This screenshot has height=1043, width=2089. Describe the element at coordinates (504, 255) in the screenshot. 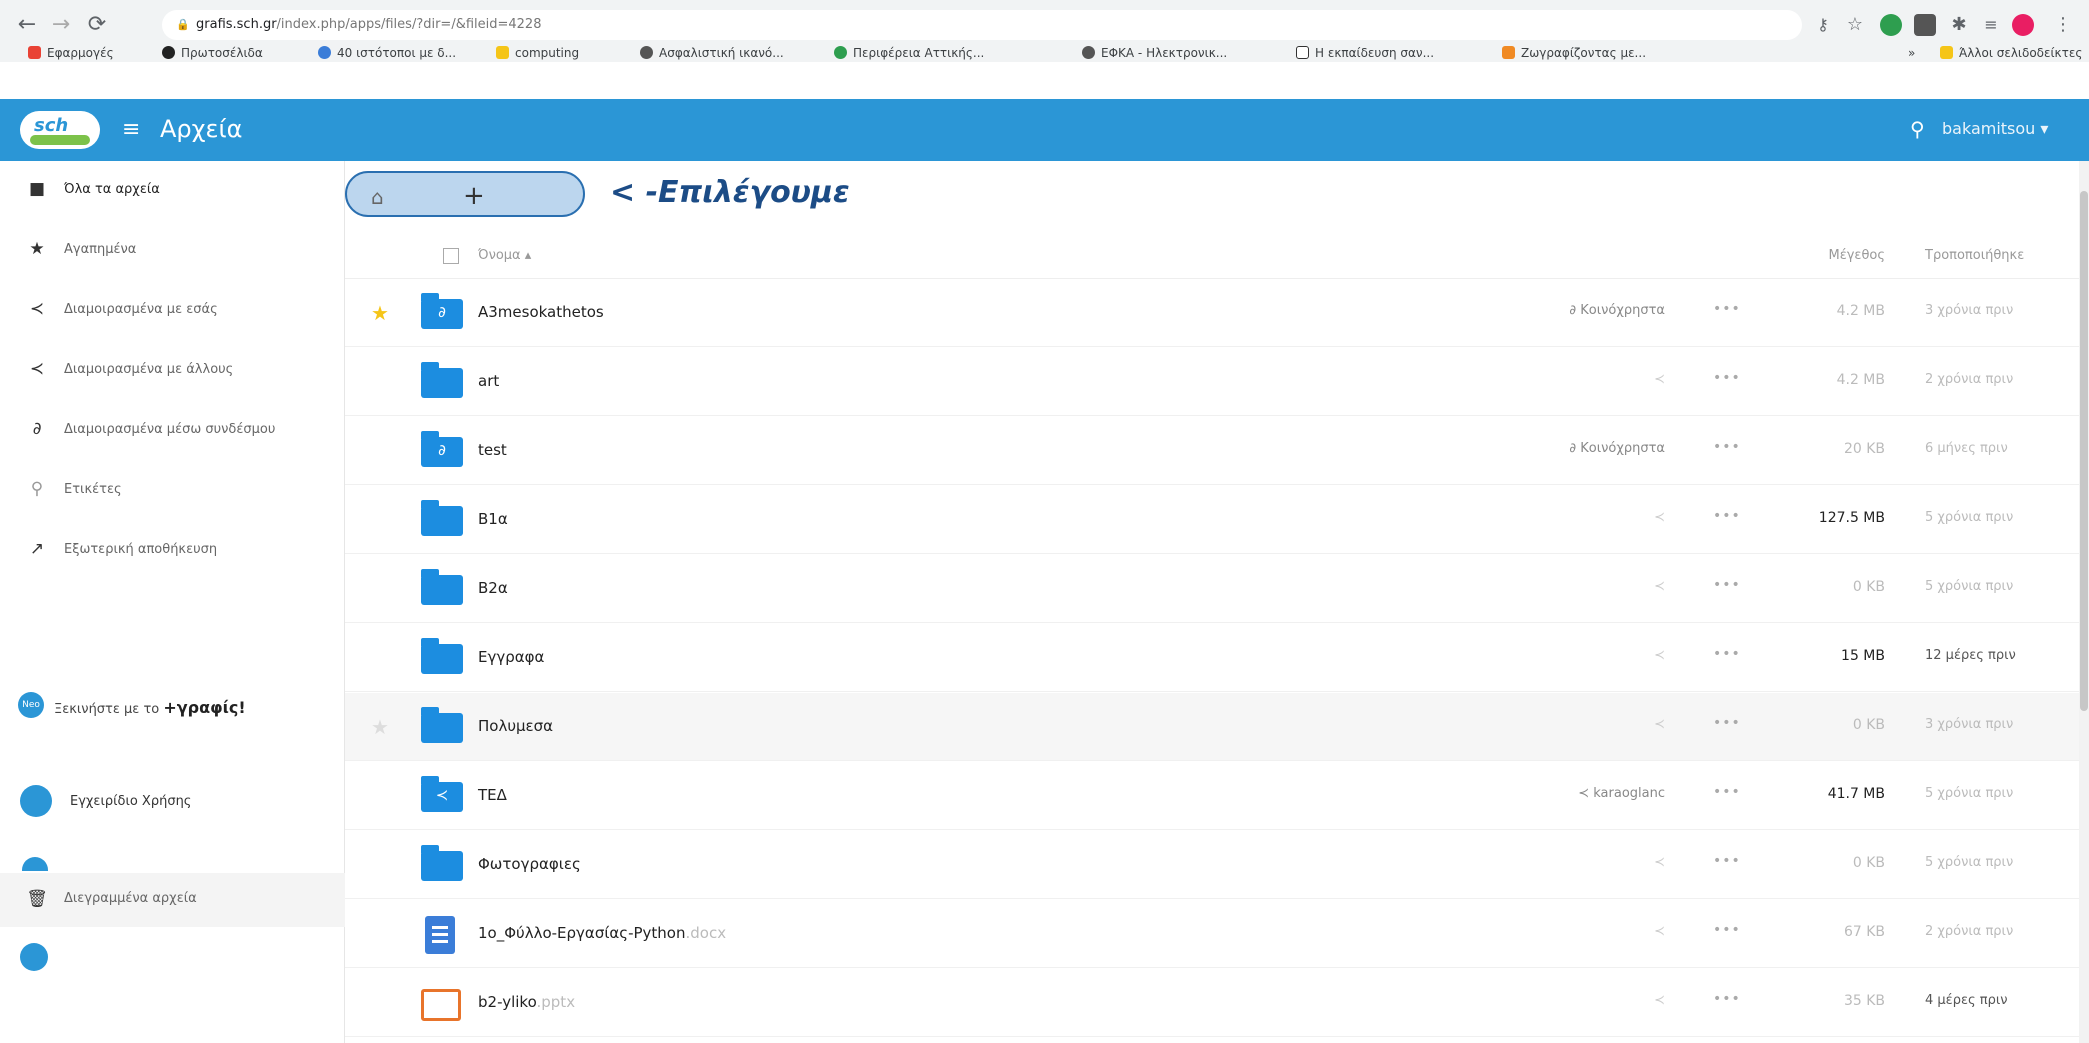

I see `column-header-name: Όνομα ▴` at that location.